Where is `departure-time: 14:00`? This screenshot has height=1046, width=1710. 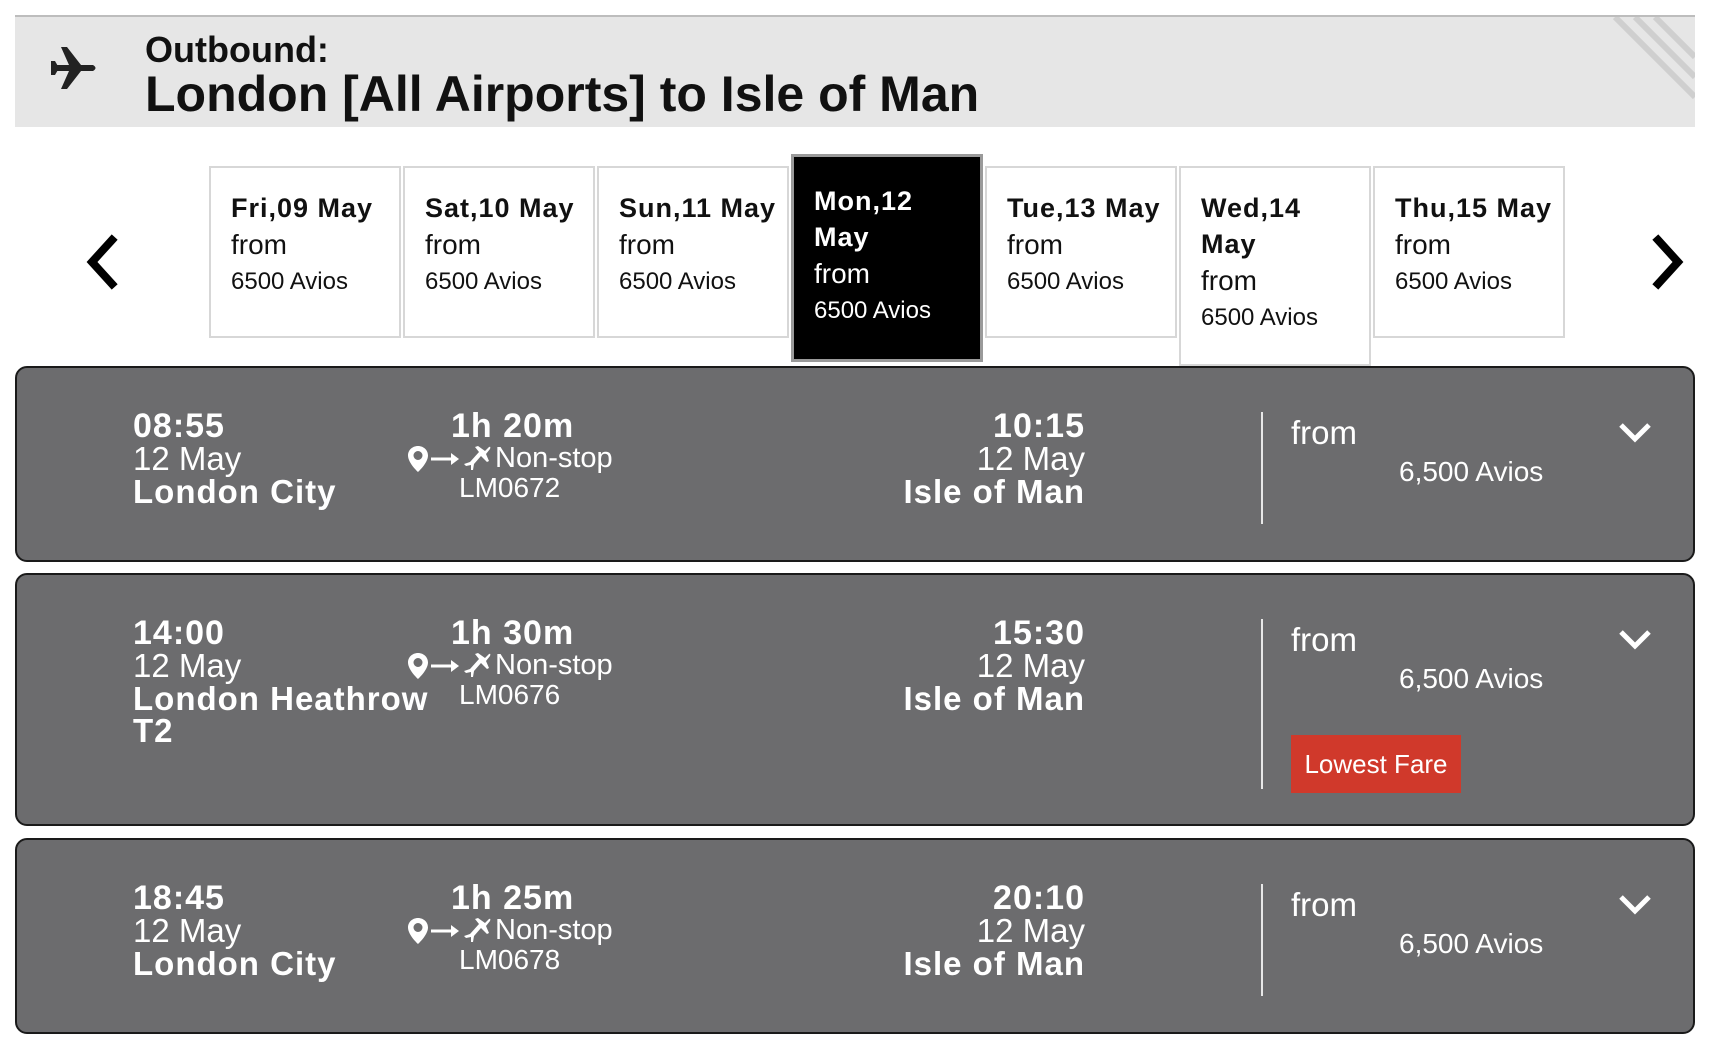 departure-time: 14:00 is located at coordinates (179, 633).